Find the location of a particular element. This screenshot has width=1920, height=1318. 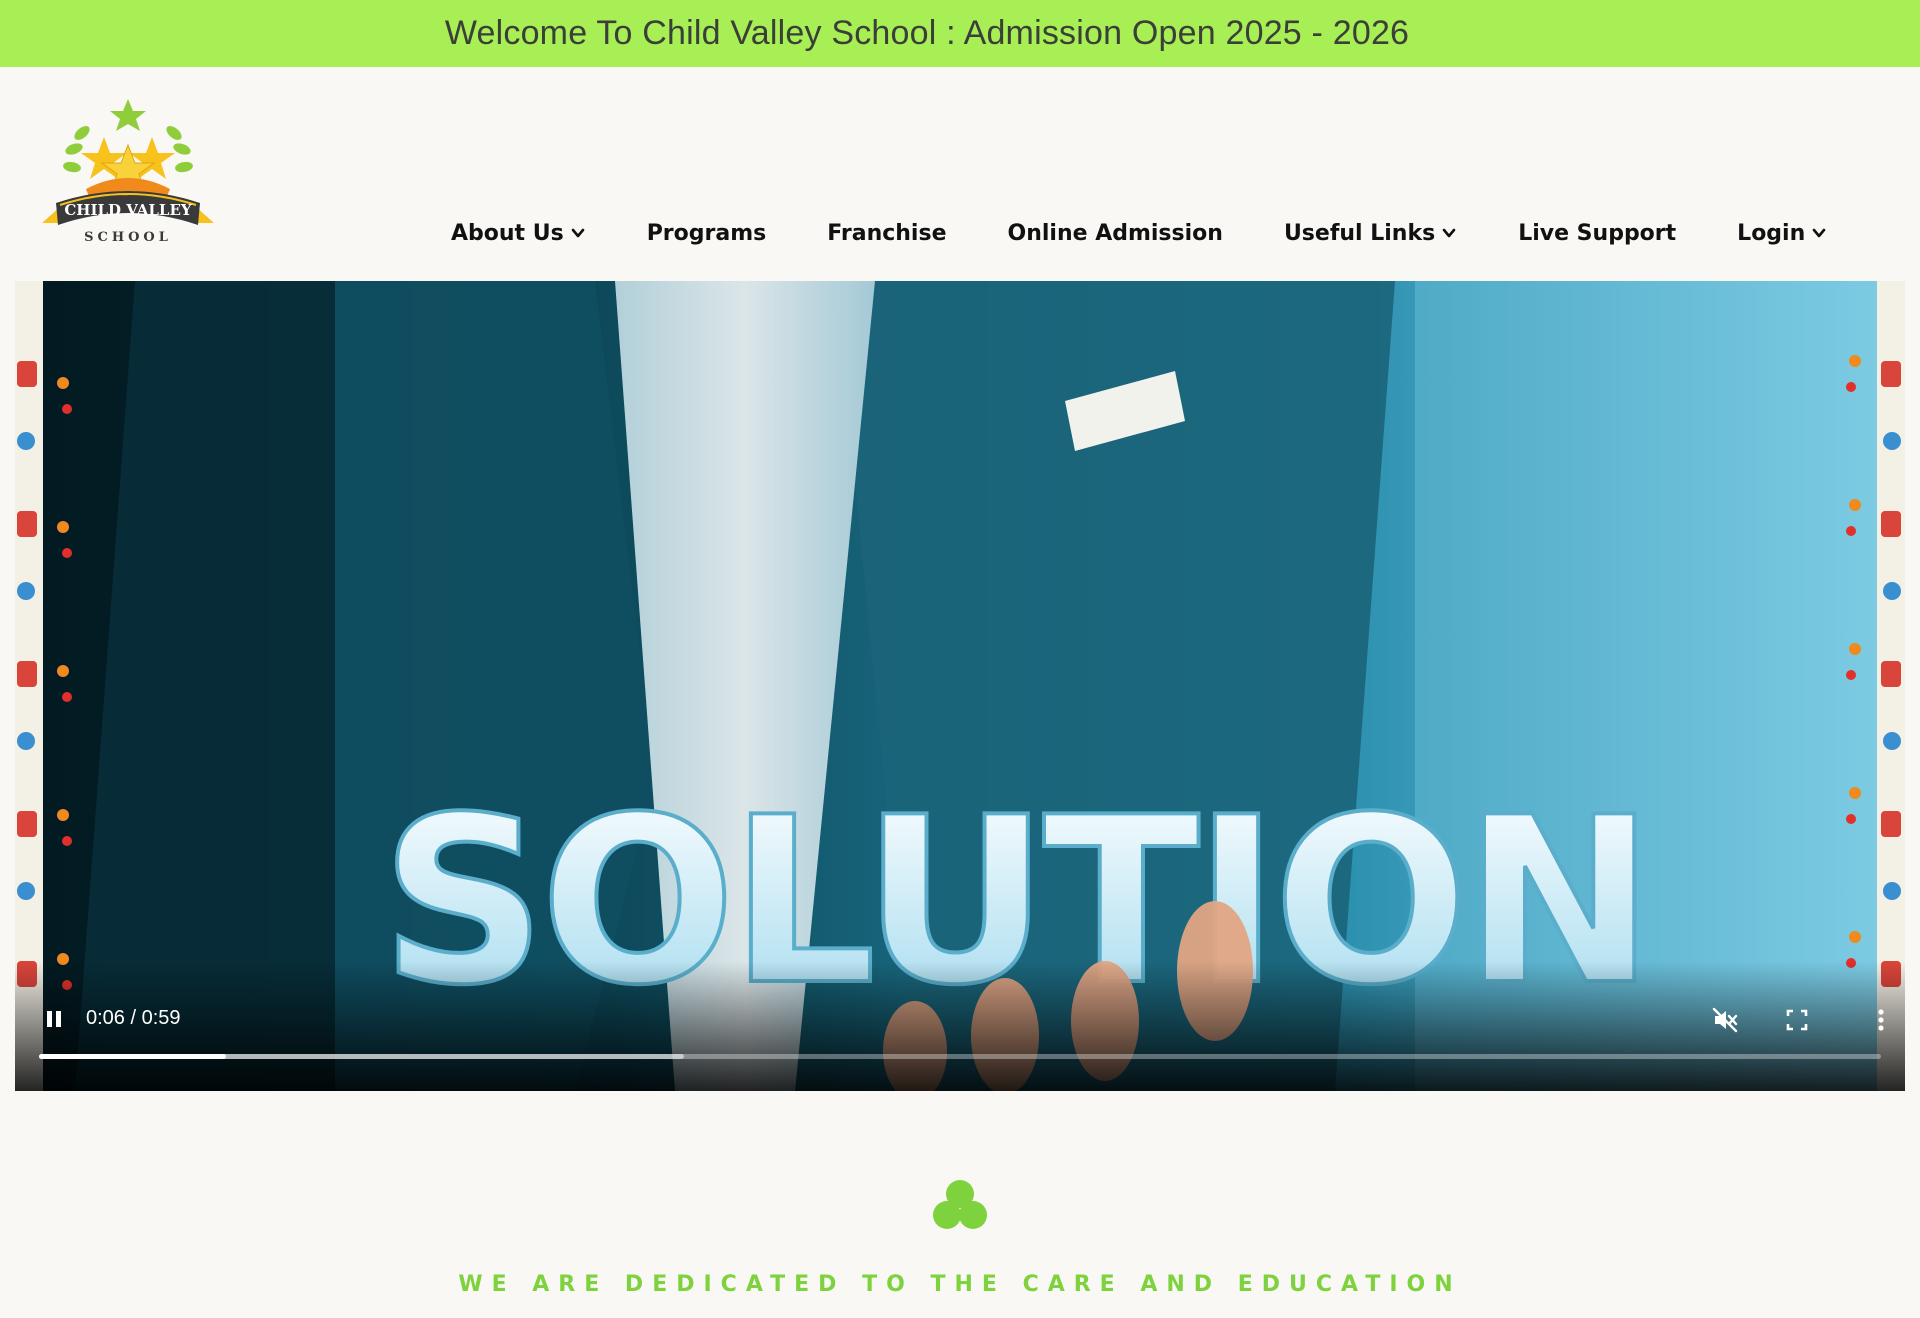

video-time-display: 0:06 / 0:59 is located at coordinates (133, 1018).